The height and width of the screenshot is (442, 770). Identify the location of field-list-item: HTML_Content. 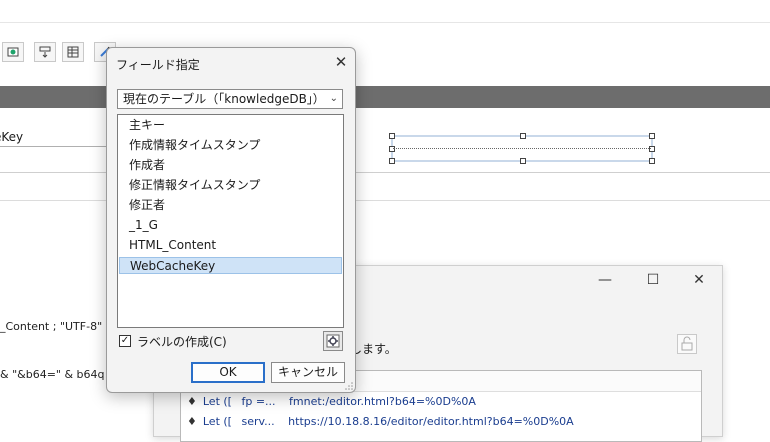
(230, 245).